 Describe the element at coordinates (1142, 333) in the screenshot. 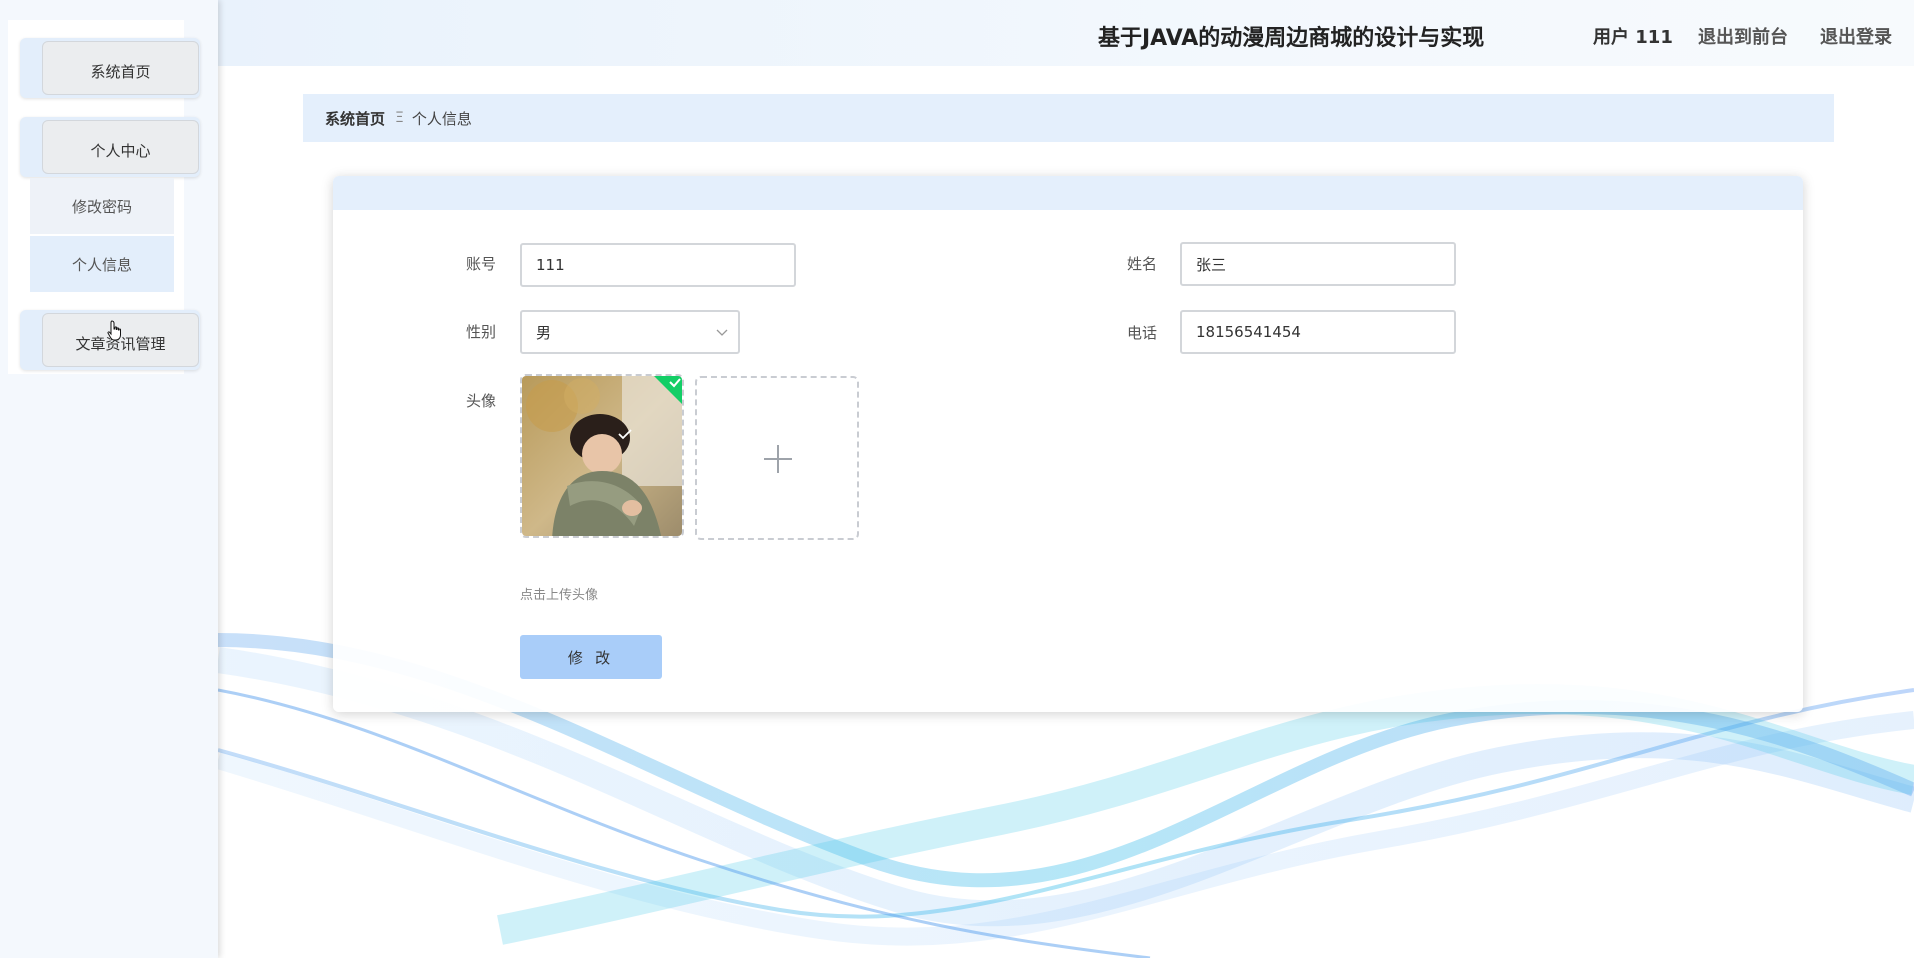

I see `phone-label: 电话` at that location.